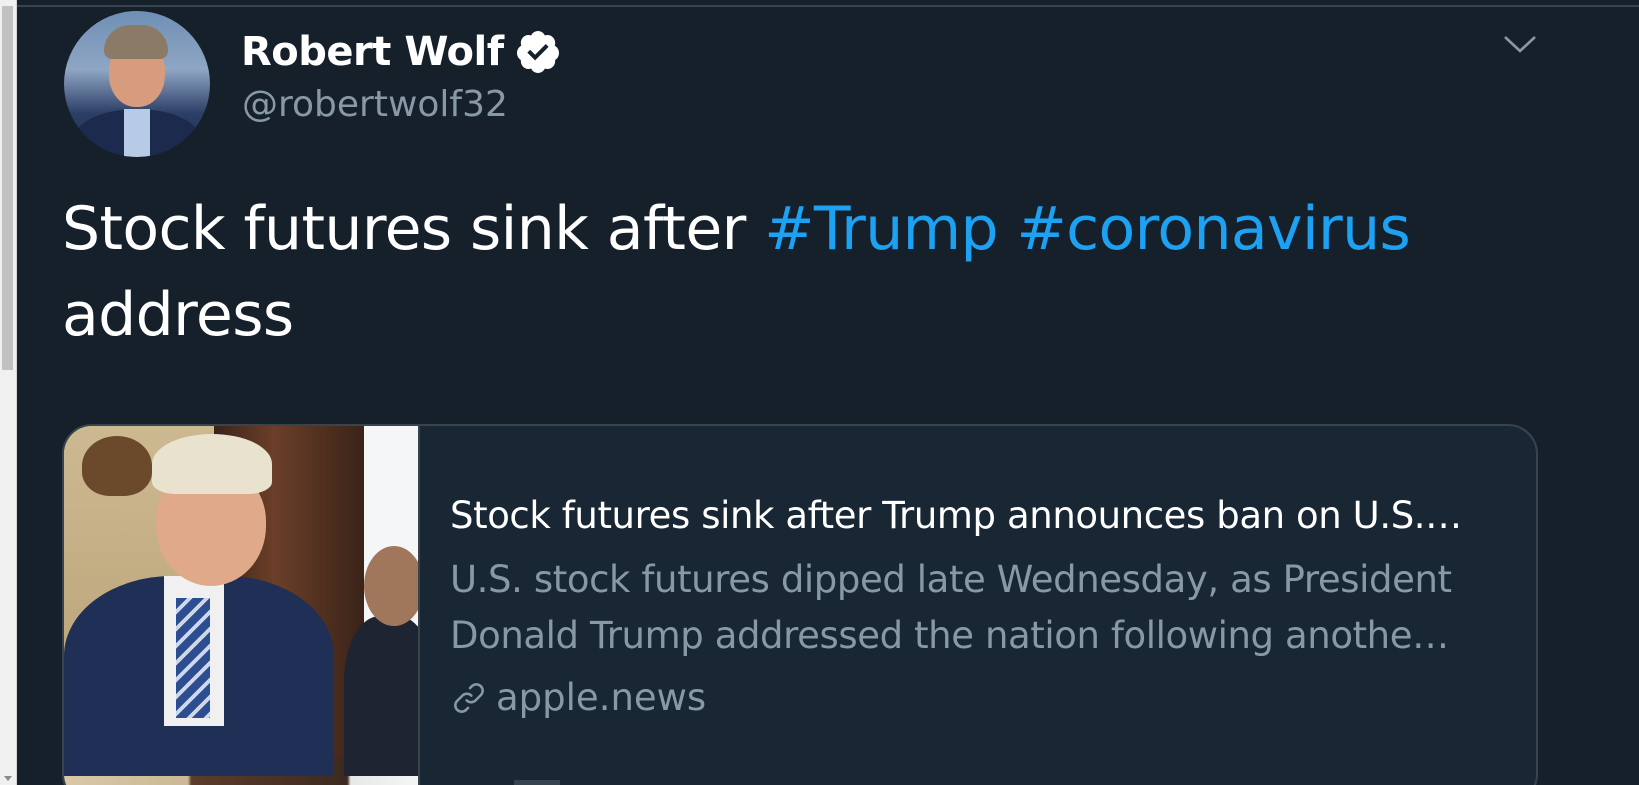 Image resolution: width=1639 pixels, height=785 pixels. I want to click on card-source: apple.news, so click(978, 698).